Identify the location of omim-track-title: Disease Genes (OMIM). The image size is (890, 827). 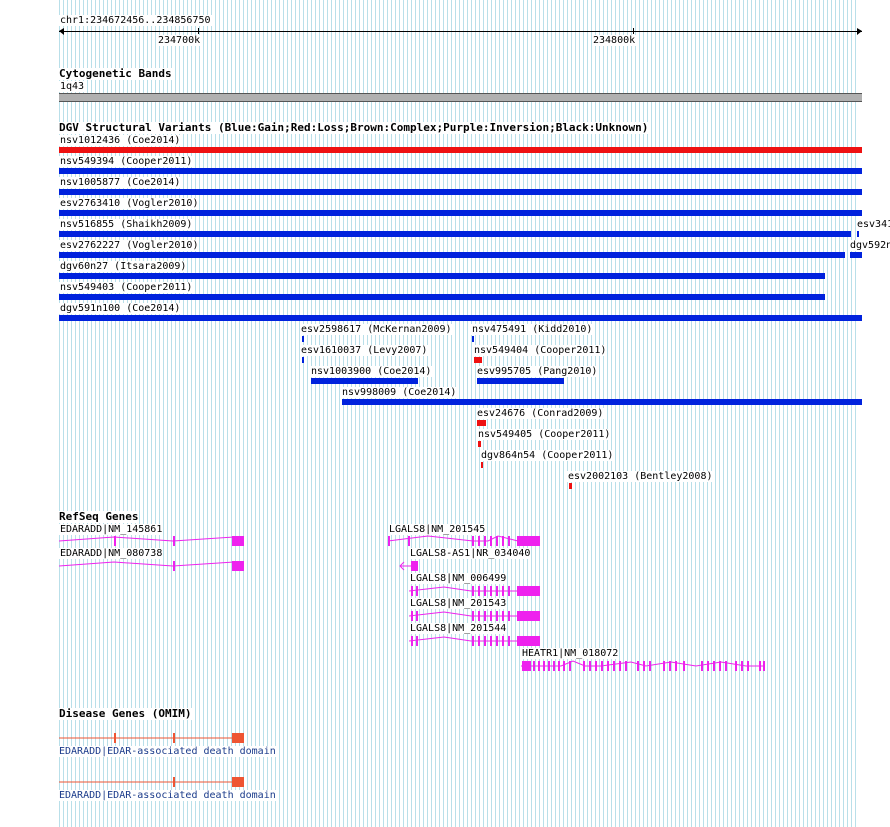
(125, 713).